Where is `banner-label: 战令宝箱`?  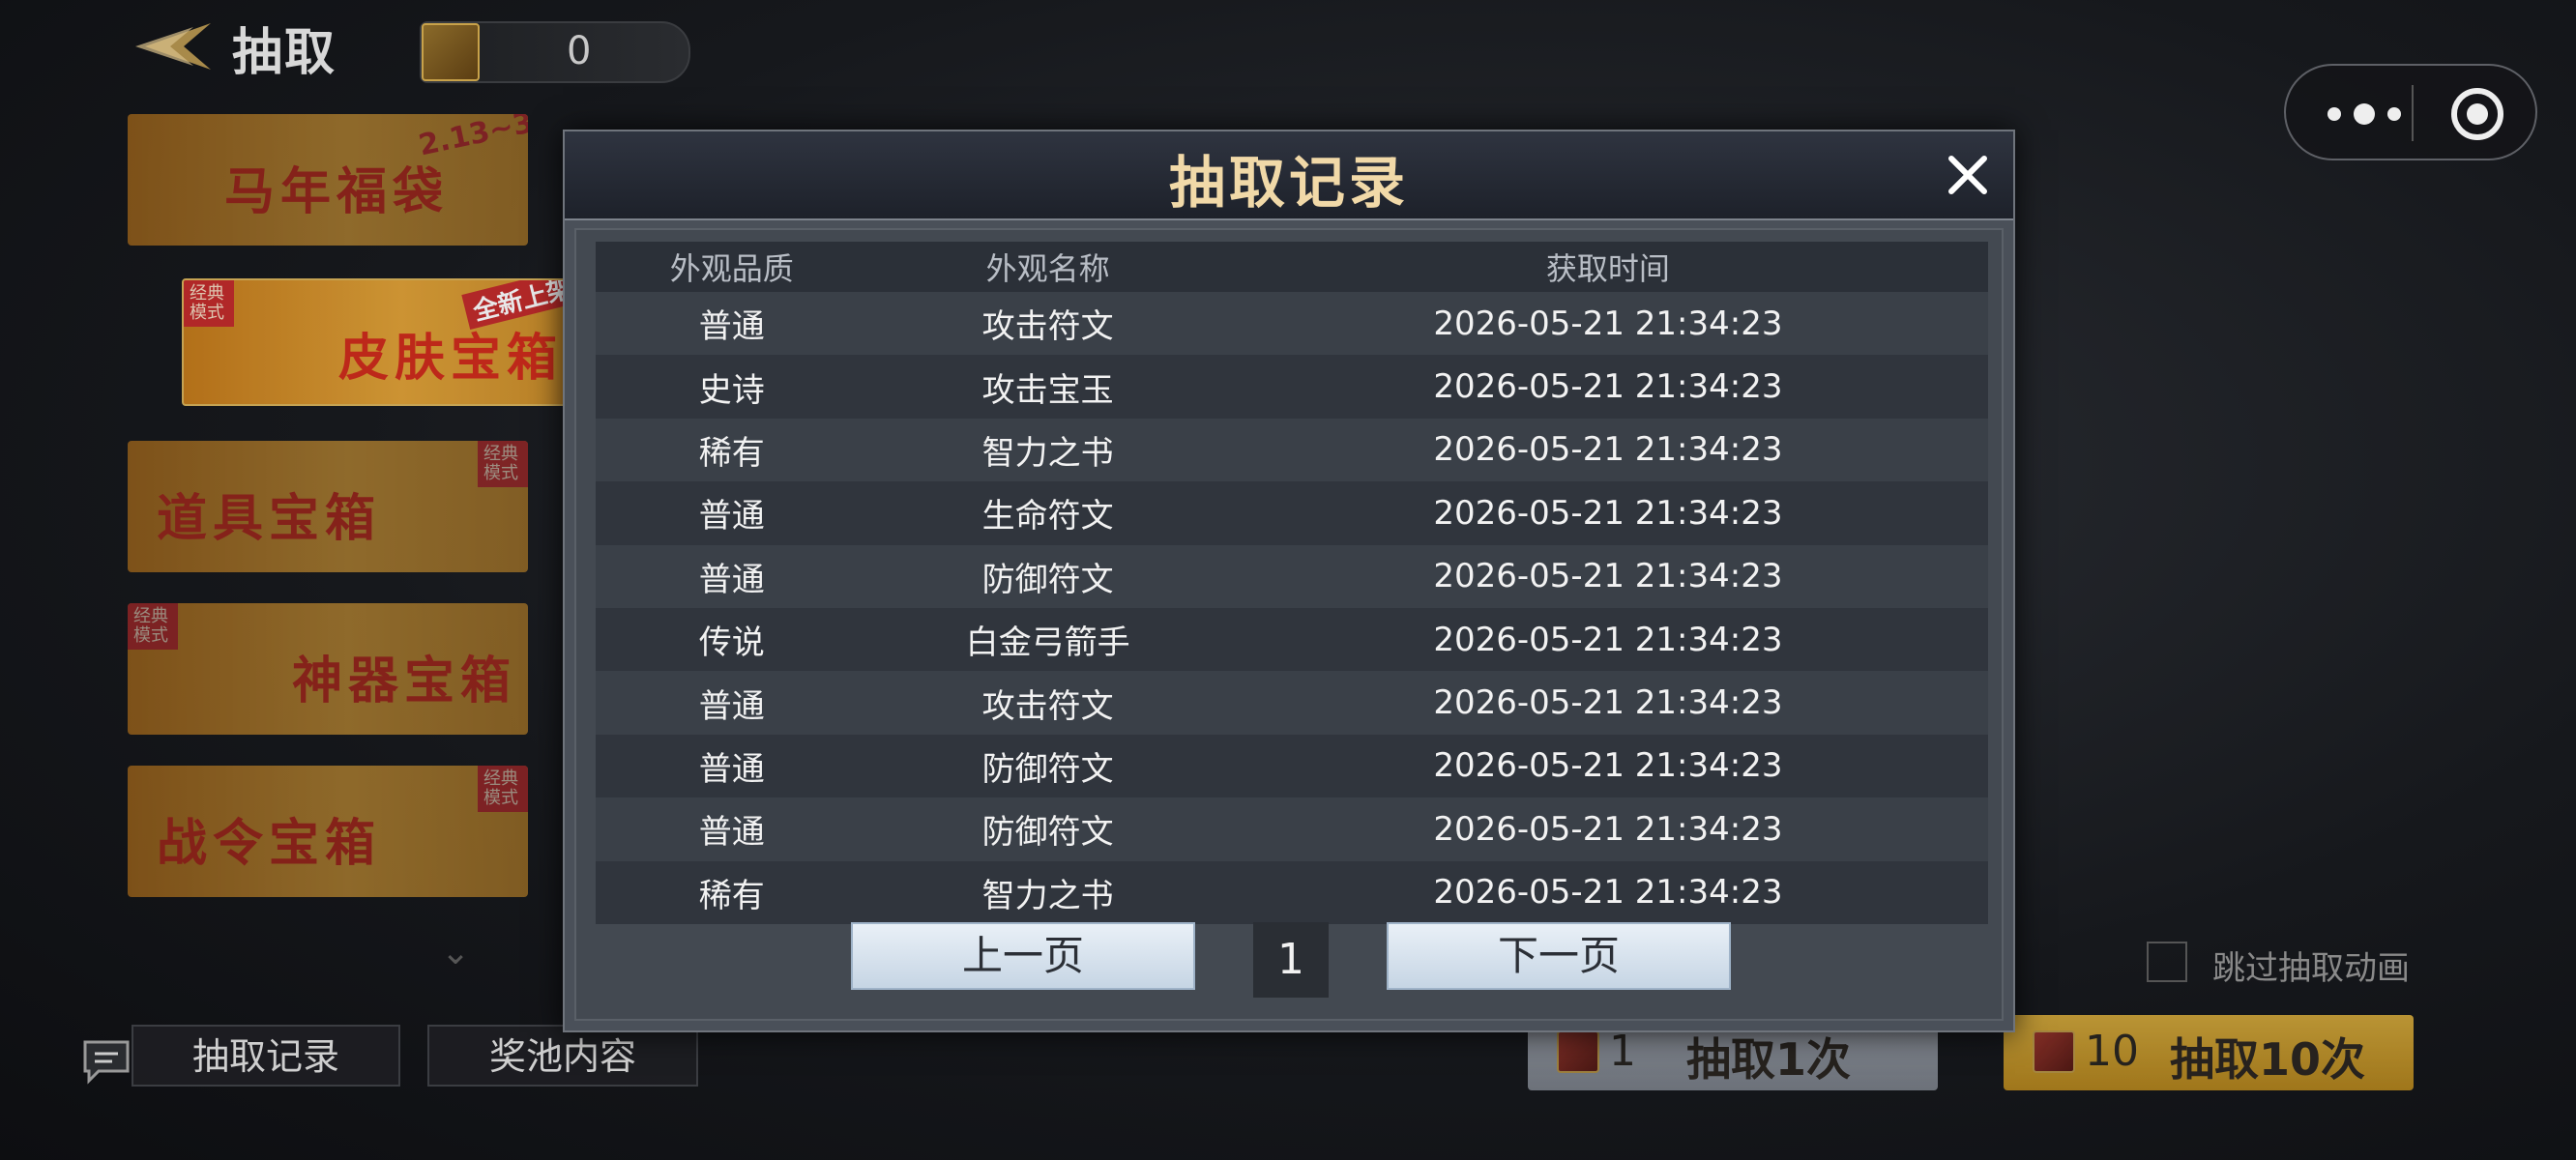
banner-label: 战令宝箱 is located at coordinates (269, 844).